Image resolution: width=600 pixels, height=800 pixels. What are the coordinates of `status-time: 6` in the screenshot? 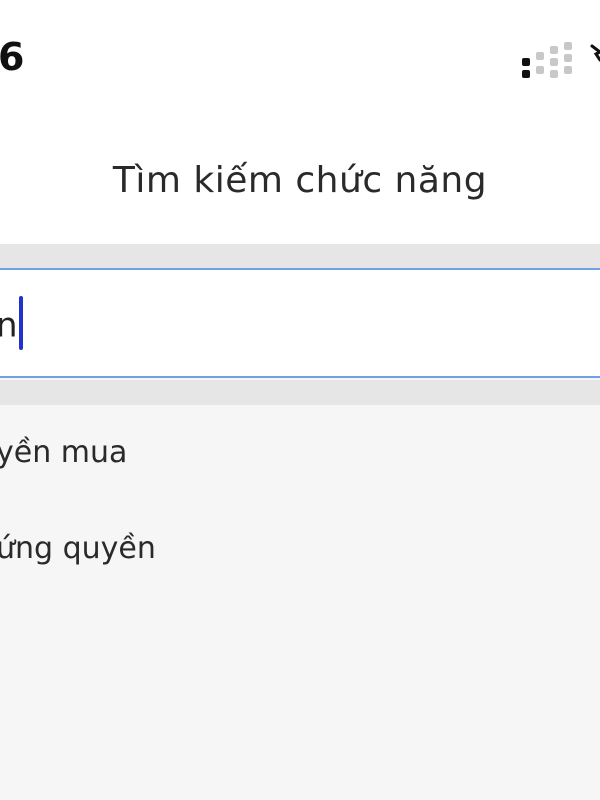 It's located at (12, 57).